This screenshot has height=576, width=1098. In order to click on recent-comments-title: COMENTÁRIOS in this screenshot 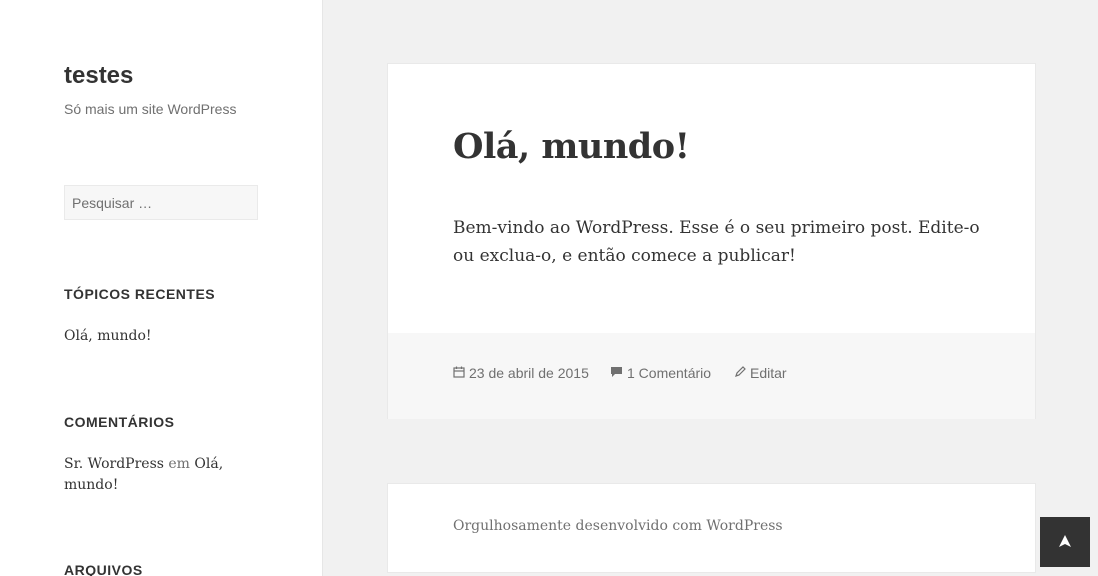, I will do `click(119, 422)`.